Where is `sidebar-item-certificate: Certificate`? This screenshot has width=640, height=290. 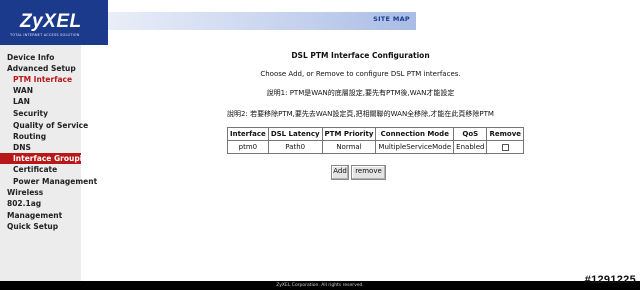 sidebar-item-certificate: Certificate is located at coordinates (40, 169).